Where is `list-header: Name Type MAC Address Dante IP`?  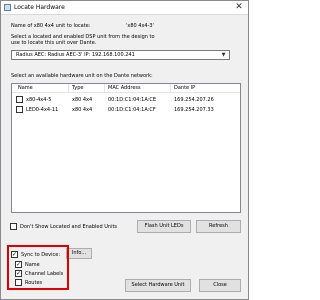
list-header: Name Type MAC Address Dante IP is located at coordinates (126, 88).